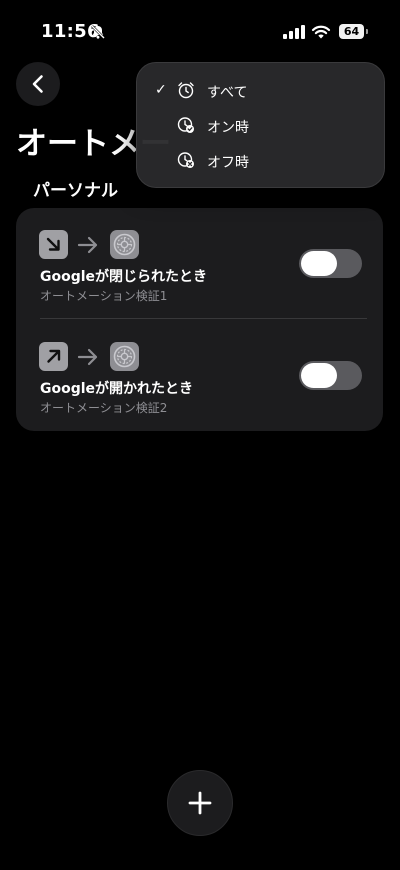 Image resolution: width=400 pixels, height=870 pixels. I want to click on add-button, so click(200, 803).